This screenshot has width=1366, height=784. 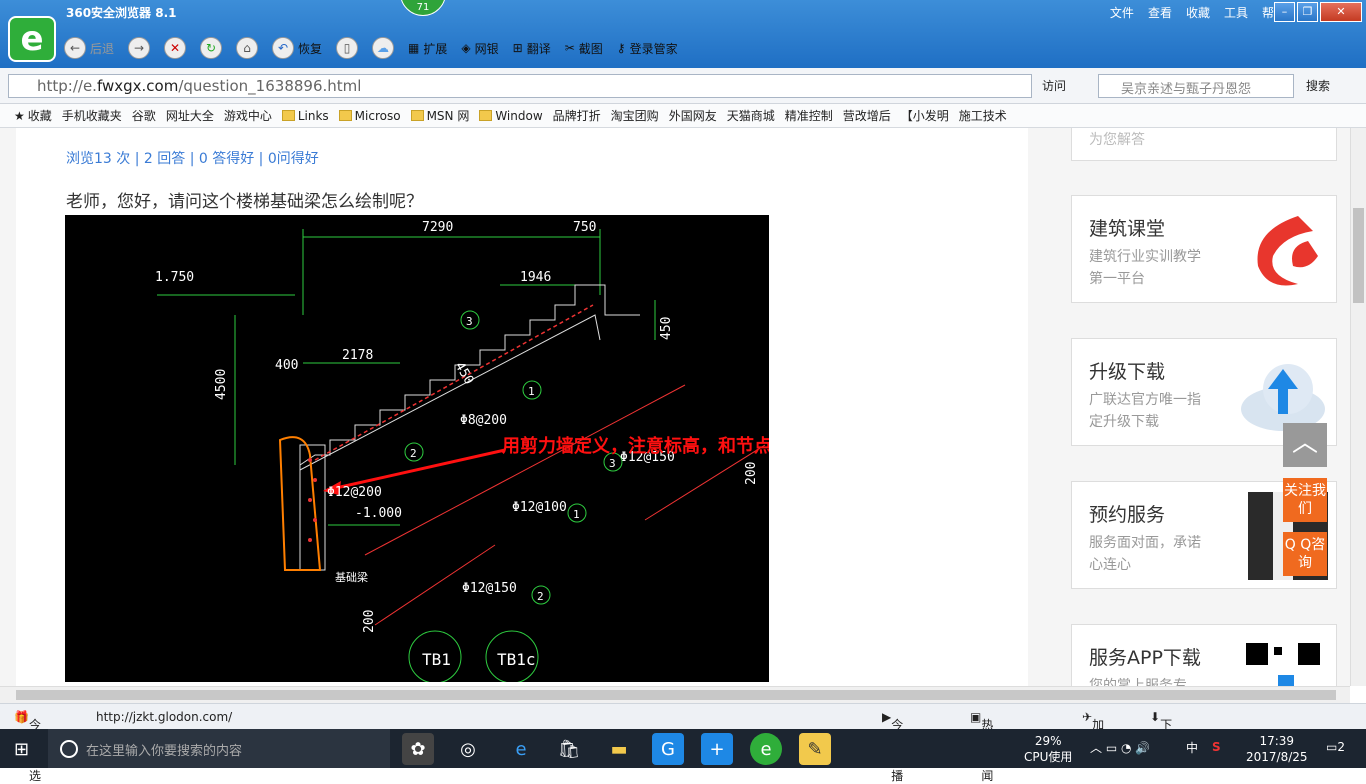 I want to click on bank-button: ◈ 网银, so click(x=479, y=48).